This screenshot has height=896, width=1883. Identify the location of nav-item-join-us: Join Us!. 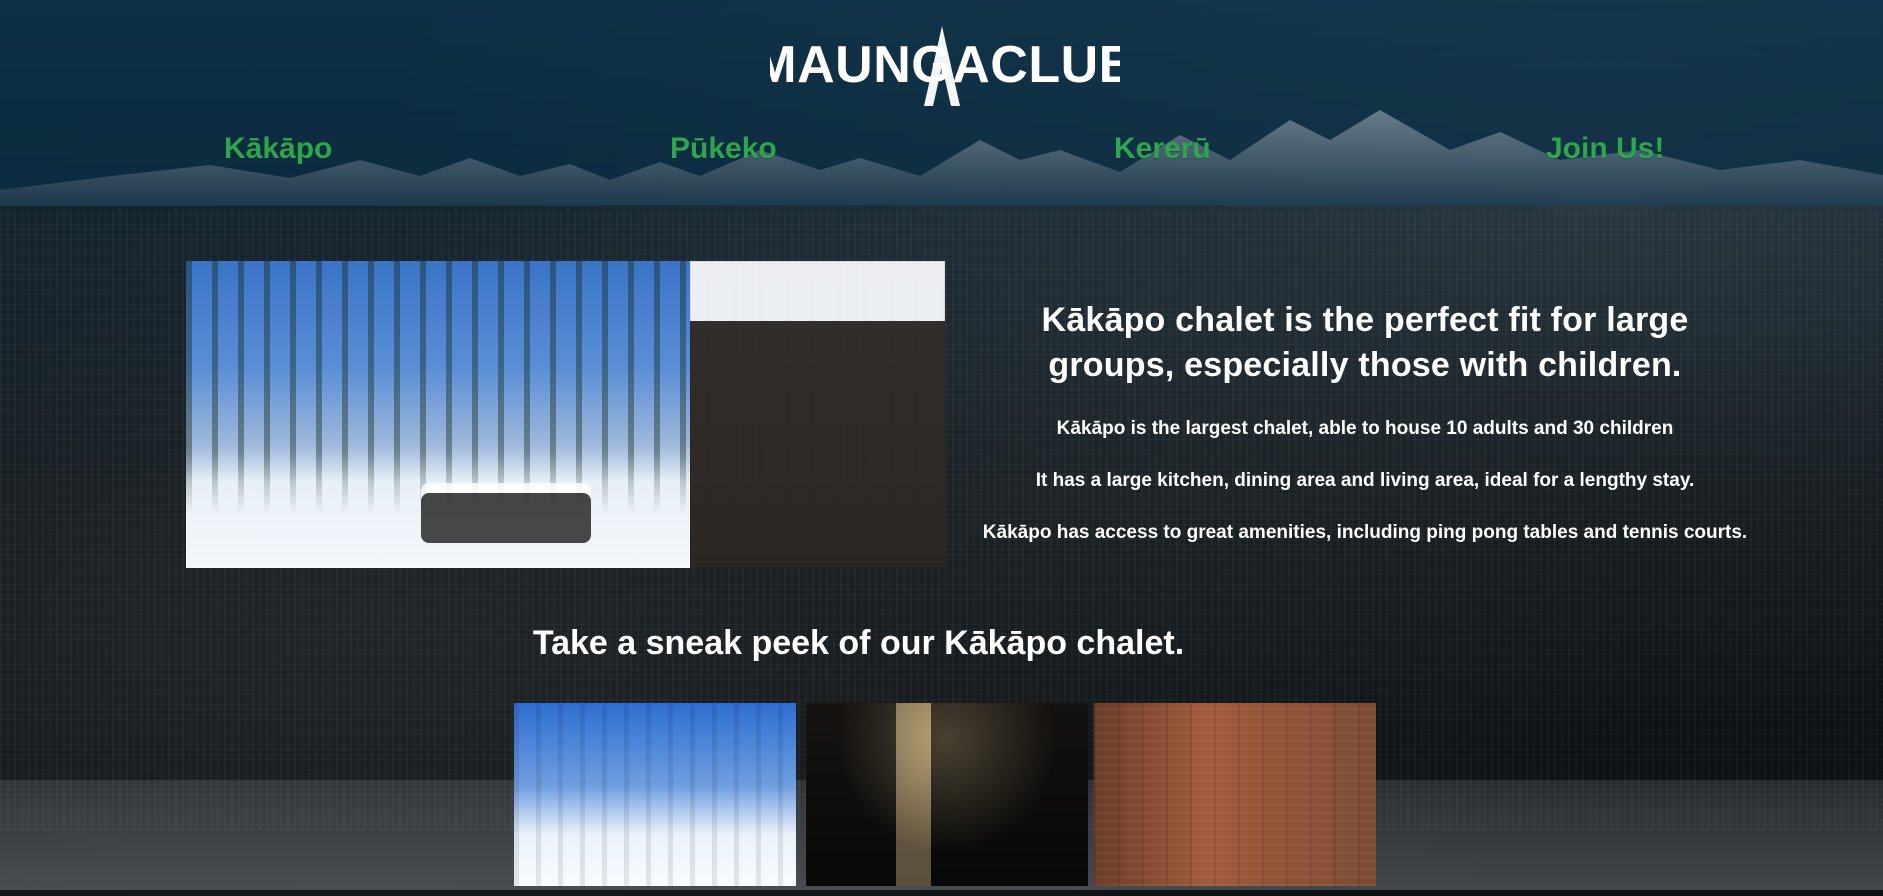
(1605, 149).